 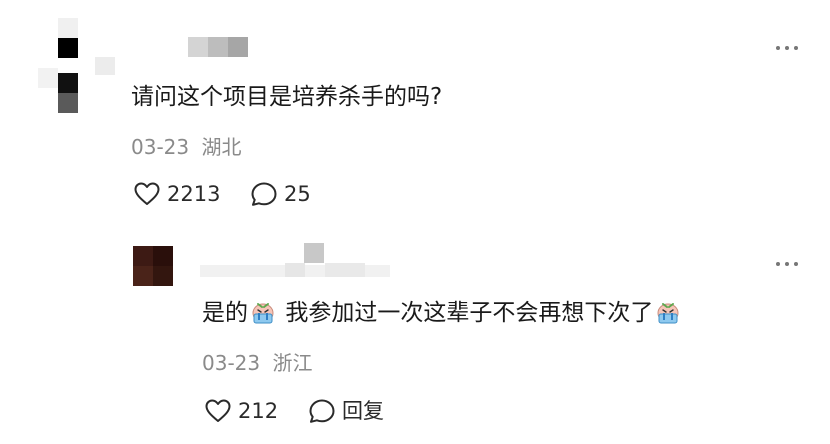 What do you see at coordinates (221, 147) in the screenshot?
I see `comment-location: 湖北` at bounding box center [221, 147].